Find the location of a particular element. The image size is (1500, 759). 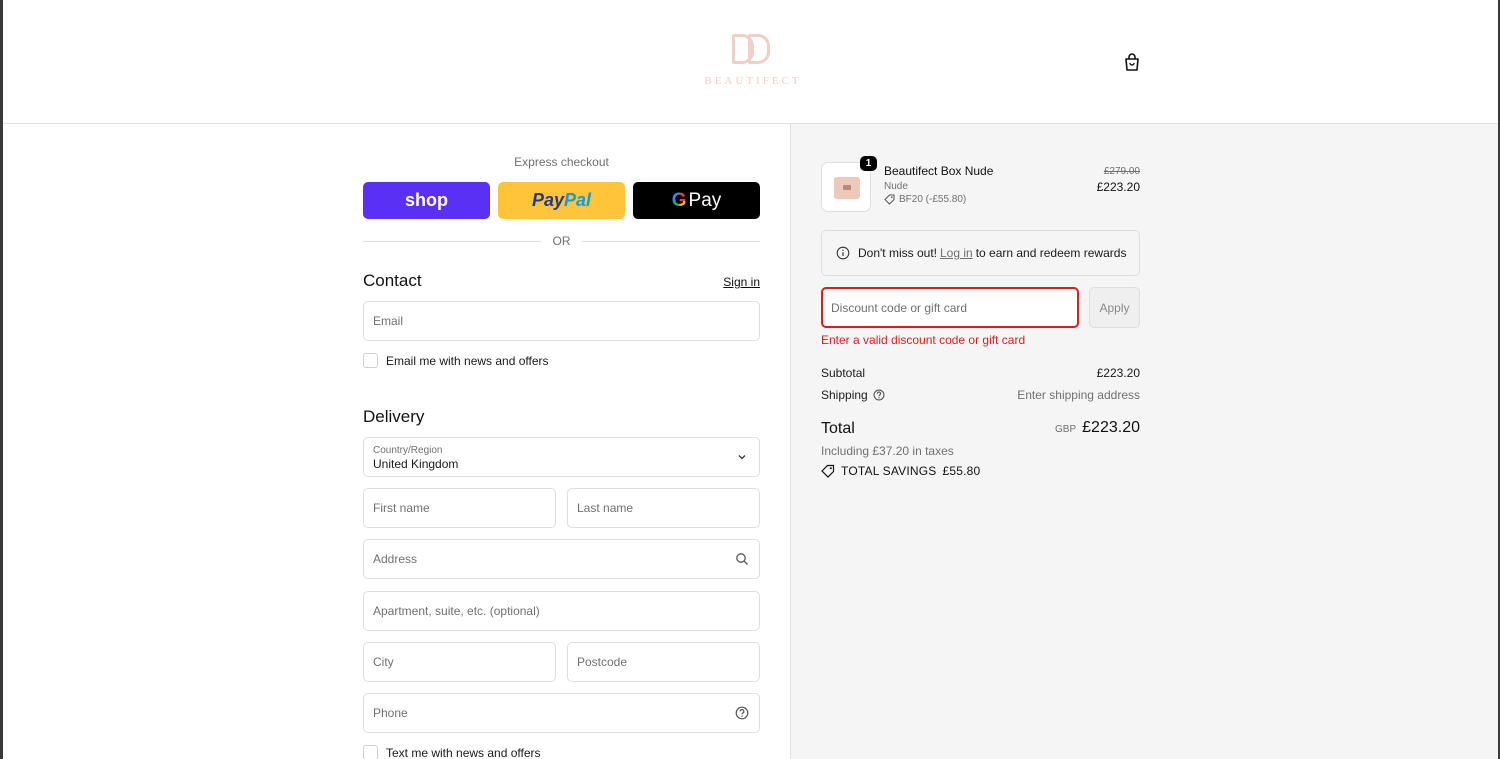

newsletter-checkbox-row: Email me with news and offers is located at coordinates (456, 360).